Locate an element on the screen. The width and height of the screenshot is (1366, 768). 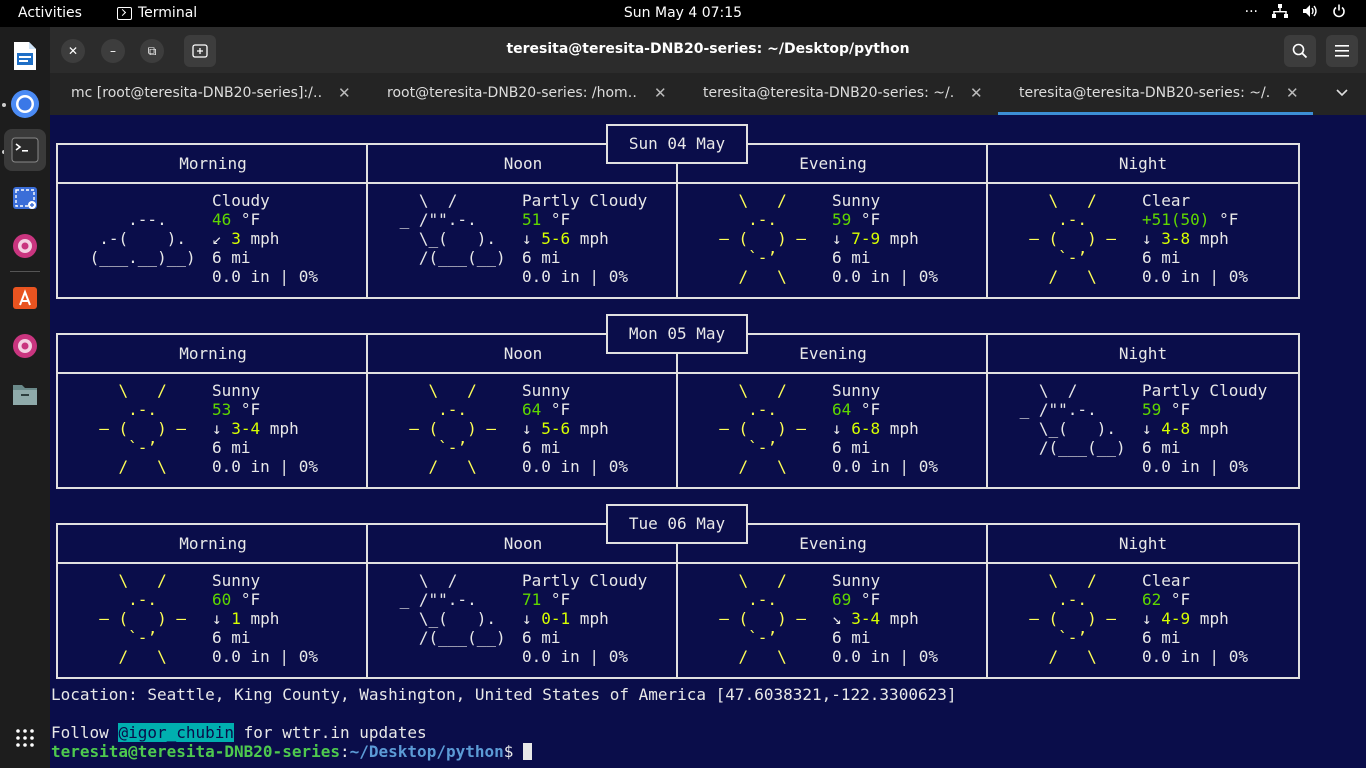
follow-suffix: for wttr.in updates is located at coordinates (330, 732).